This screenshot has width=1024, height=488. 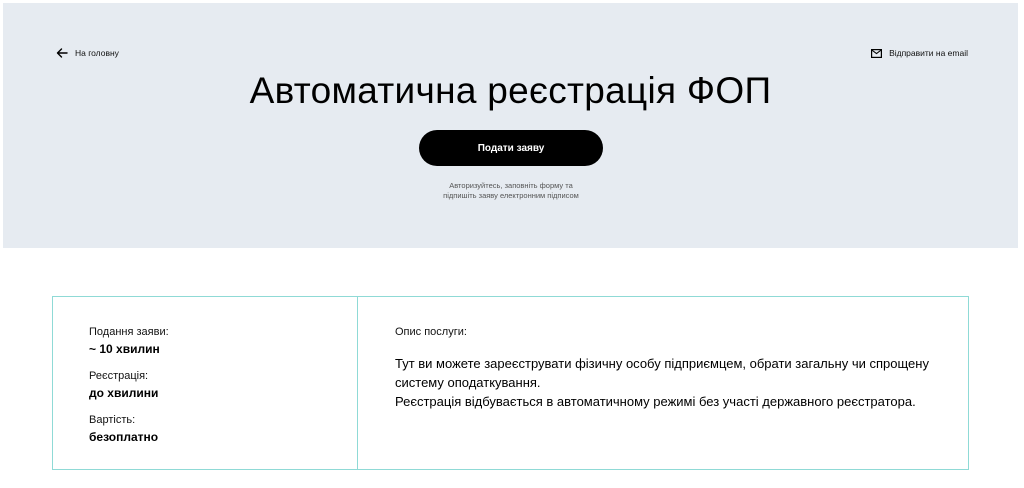 What do you see at coordinates (124, 437) in the screenshot?
I see `stat-value: безоплатно` at bounding box center [124, 437].